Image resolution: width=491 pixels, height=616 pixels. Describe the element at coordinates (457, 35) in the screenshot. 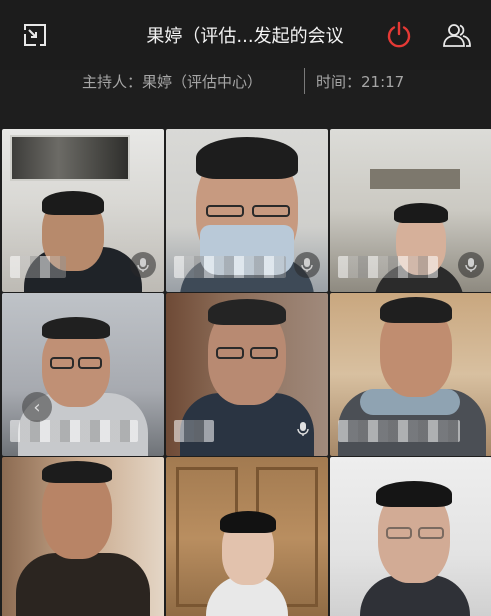

I see `participants-icon` at that location.